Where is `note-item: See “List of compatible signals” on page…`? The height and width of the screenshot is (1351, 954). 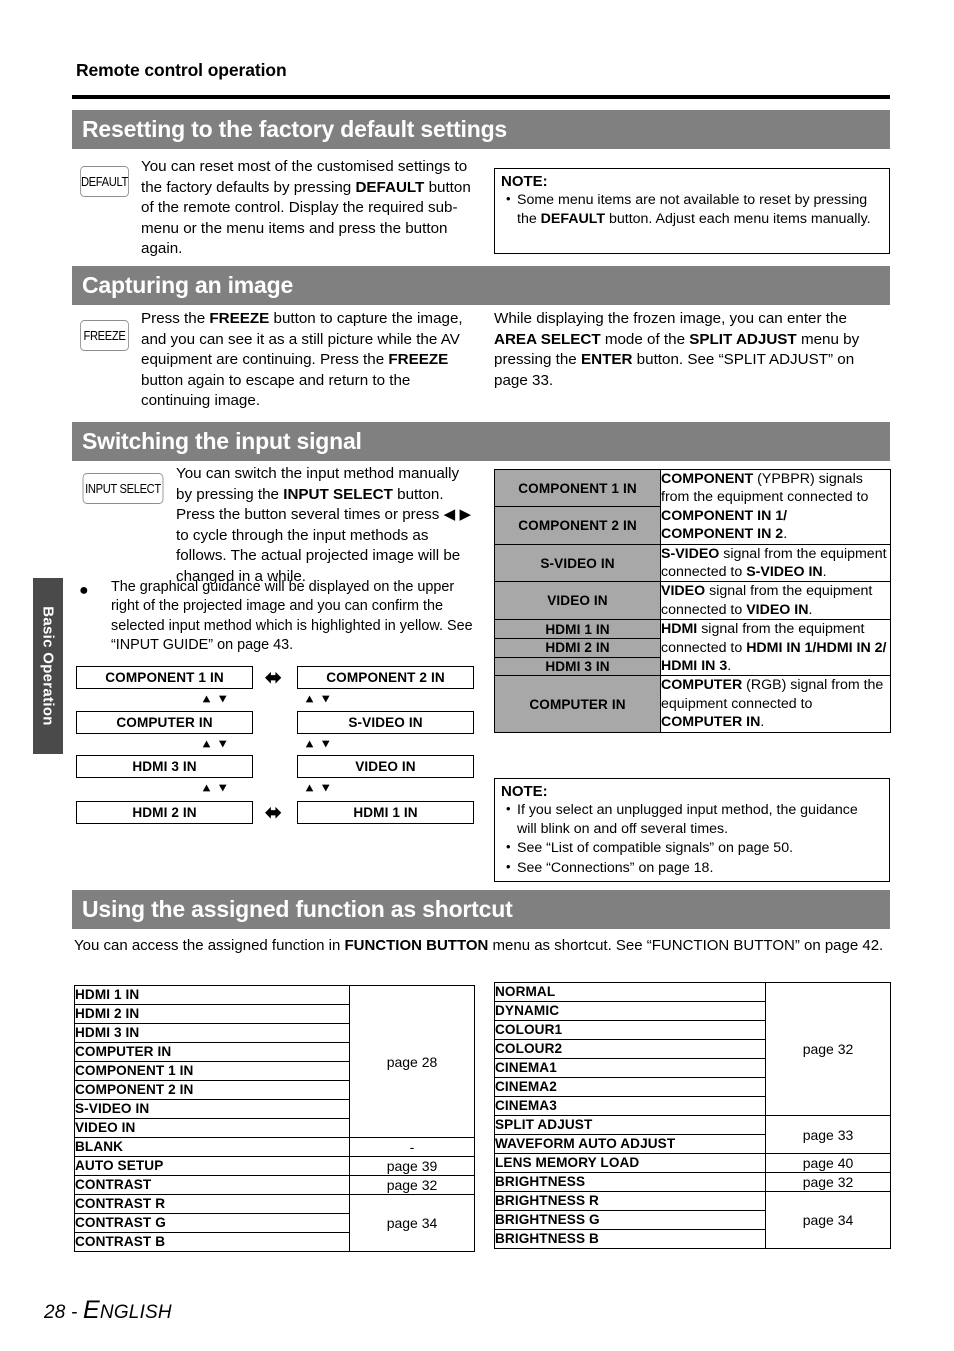
note-item: See “List of compatible signals” on page… is located at coordinates (693, 848).